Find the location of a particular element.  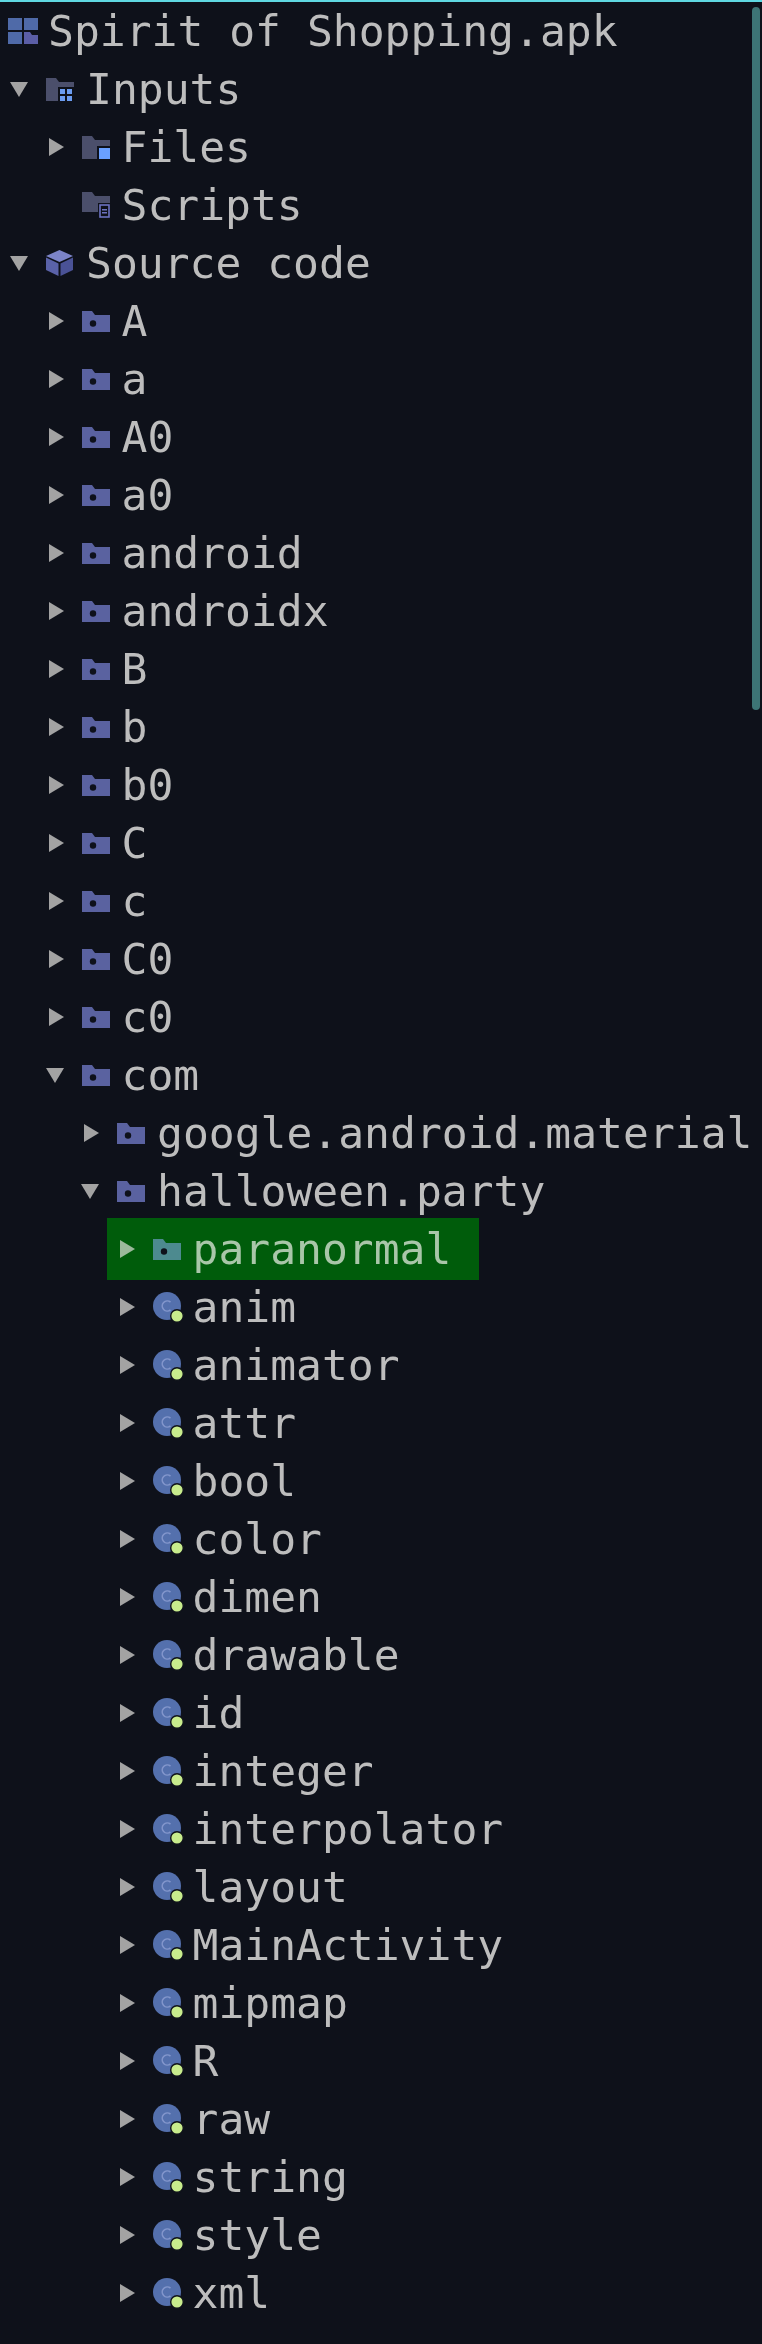

tree-item: Source code is located at coordinates (187, 263).